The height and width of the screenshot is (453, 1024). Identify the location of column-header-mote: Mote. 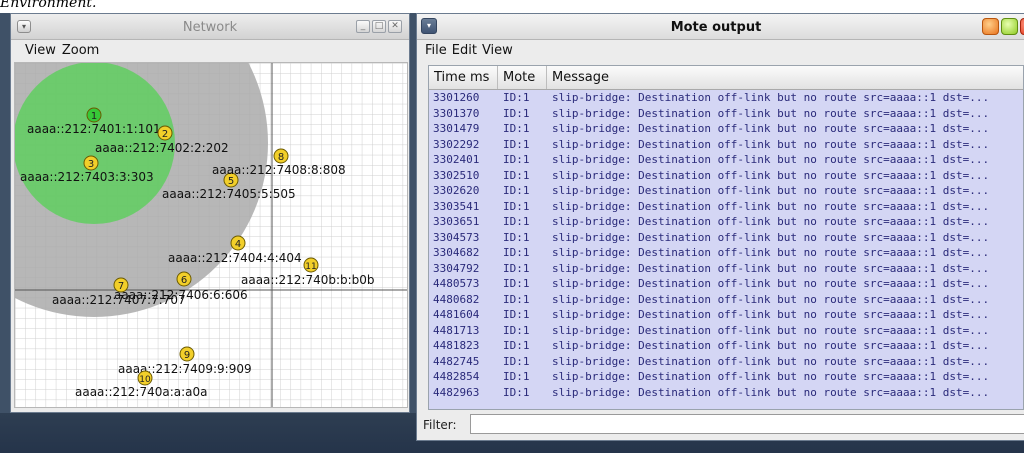
(522, 77).